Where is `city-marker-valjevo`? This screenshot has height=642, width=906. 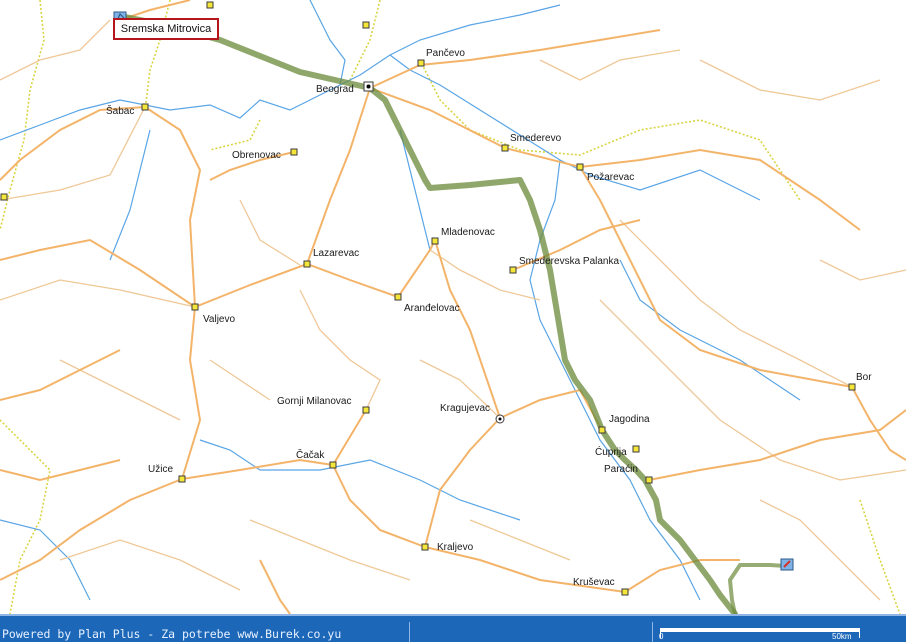 city-marker-valjevo is located at coordinates (195, 307).